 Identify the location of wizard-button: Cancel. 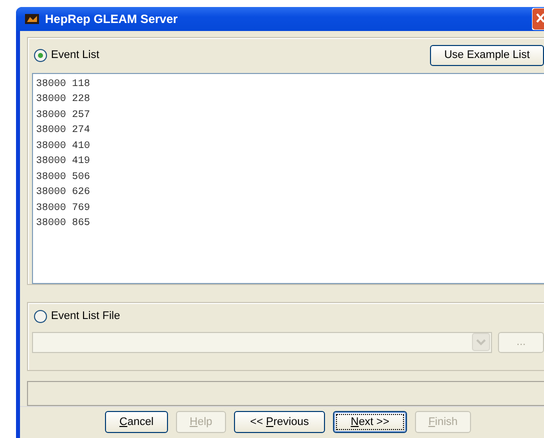
(136, 422).